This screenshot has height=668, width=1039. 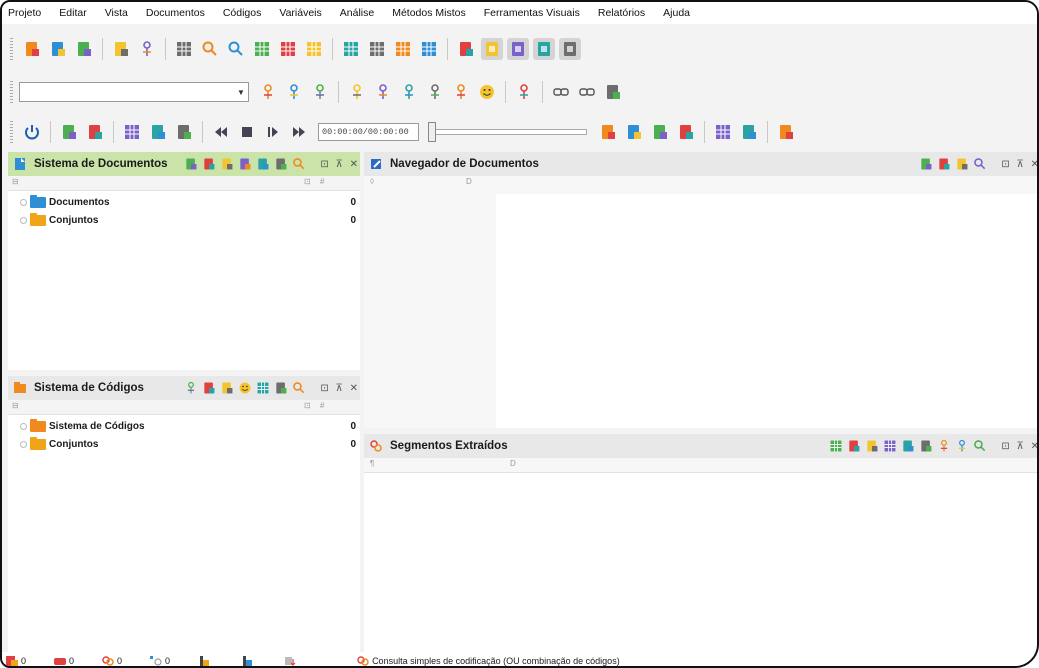 I want to click on menu-item-ferramentas-visuais: Ferramentas Visuais, so click(x=532, y=13).